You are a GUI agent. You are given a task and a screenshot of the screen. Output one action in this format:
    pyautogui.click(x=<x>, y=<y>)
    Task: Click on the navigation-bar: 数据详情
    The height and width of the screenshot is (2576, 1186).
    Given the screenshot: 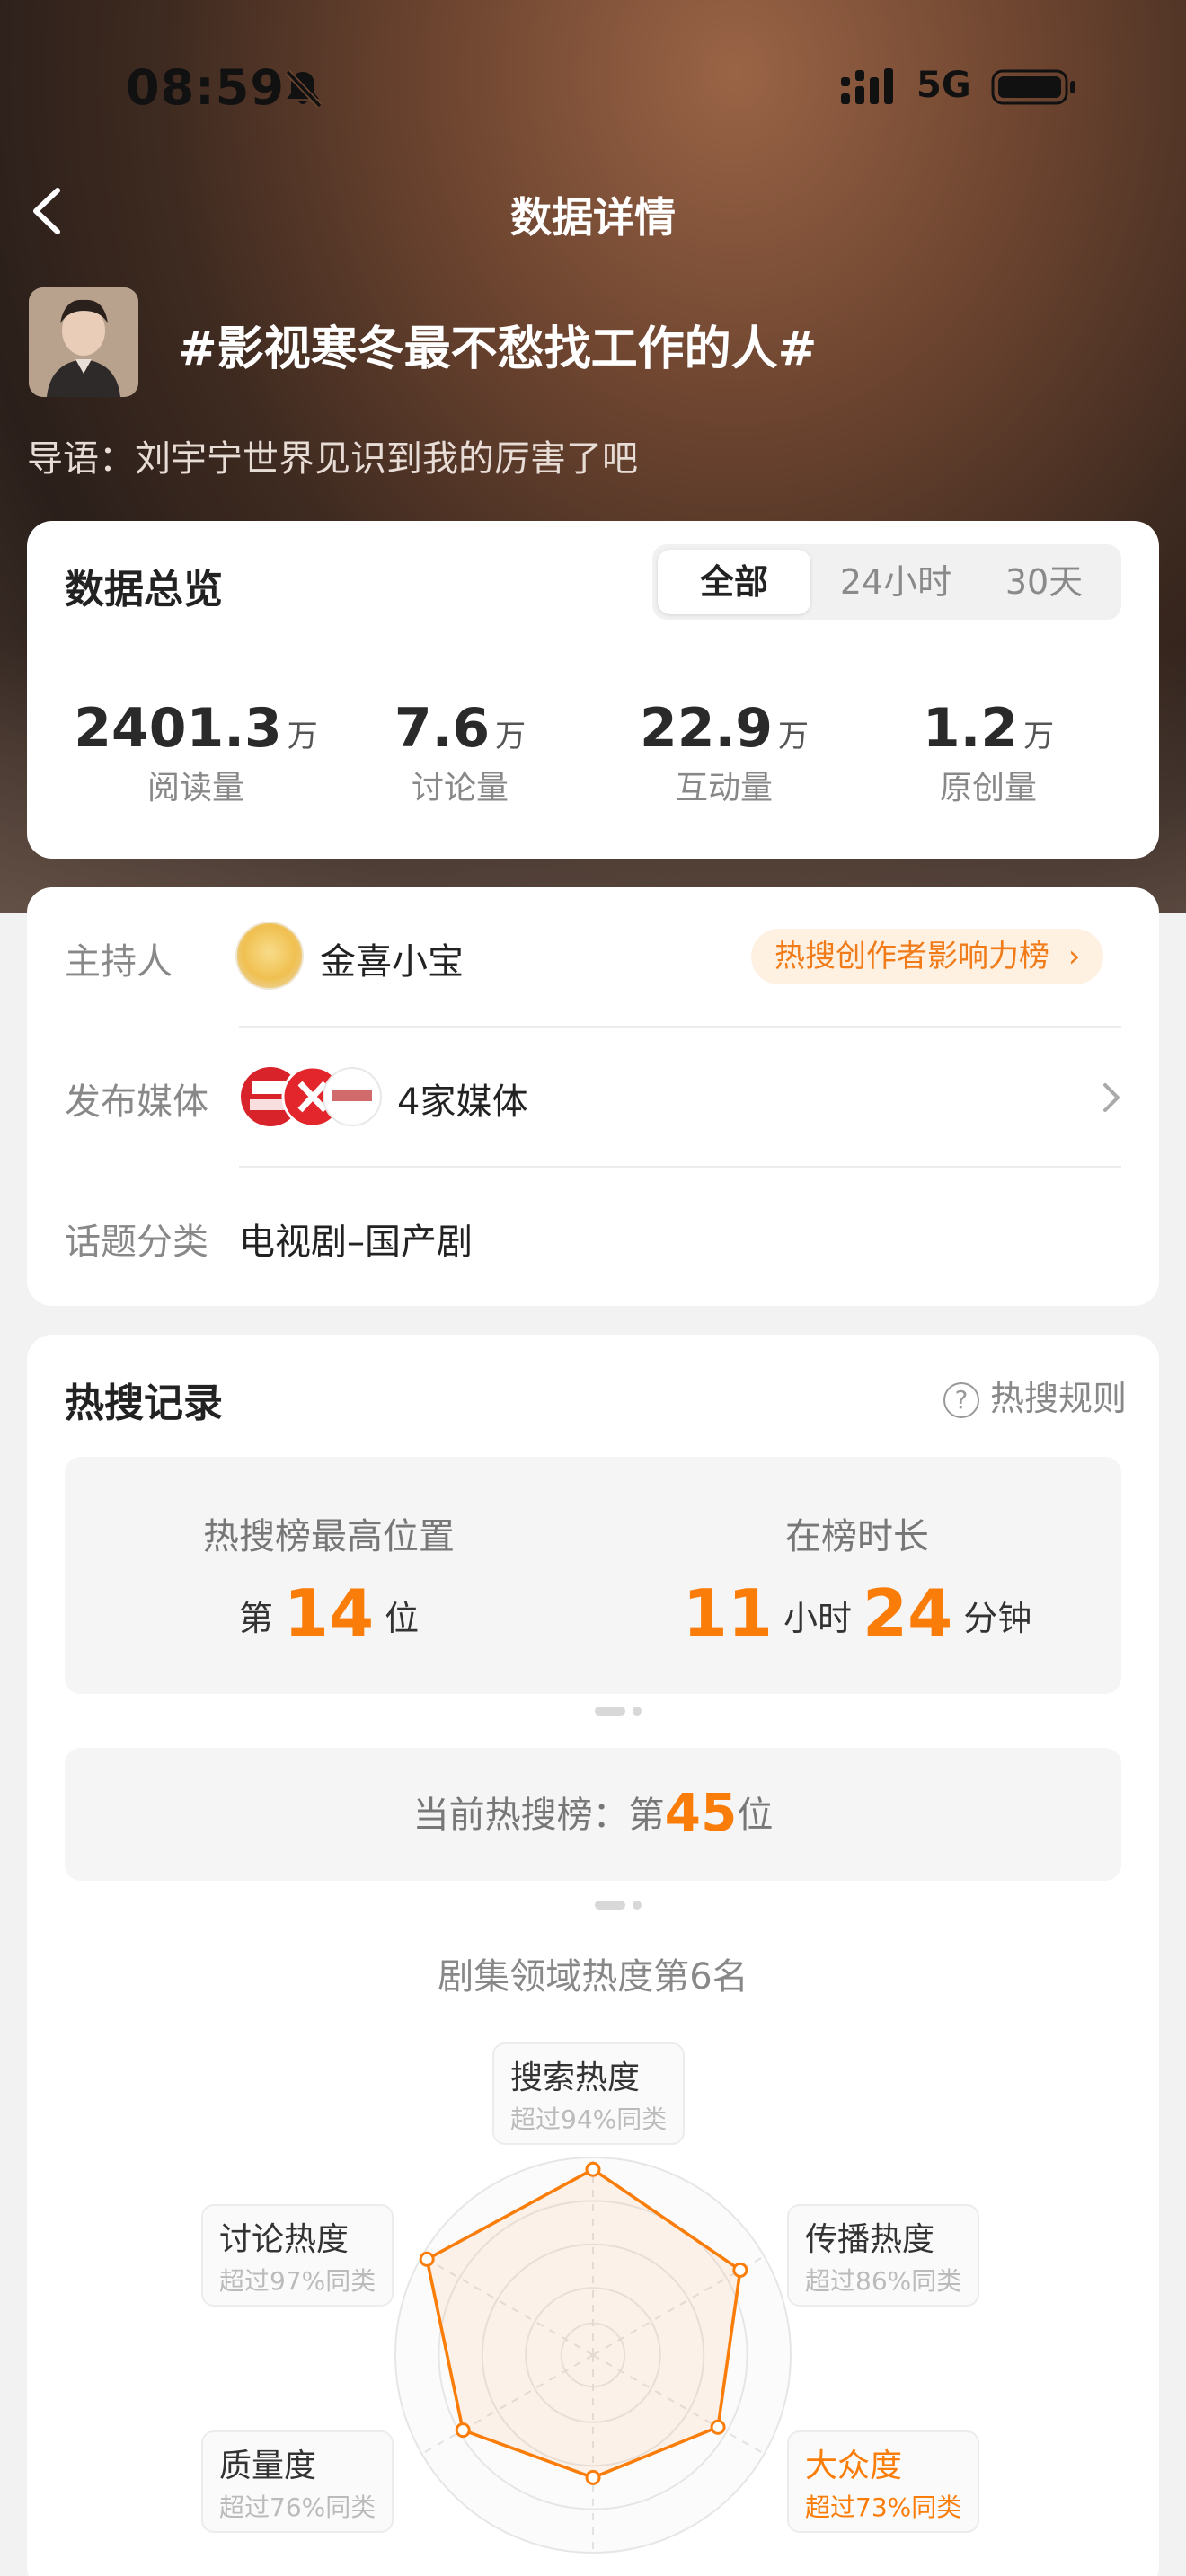 What is the action you would take?
    pyautogui.click(x=593, y=211)
    